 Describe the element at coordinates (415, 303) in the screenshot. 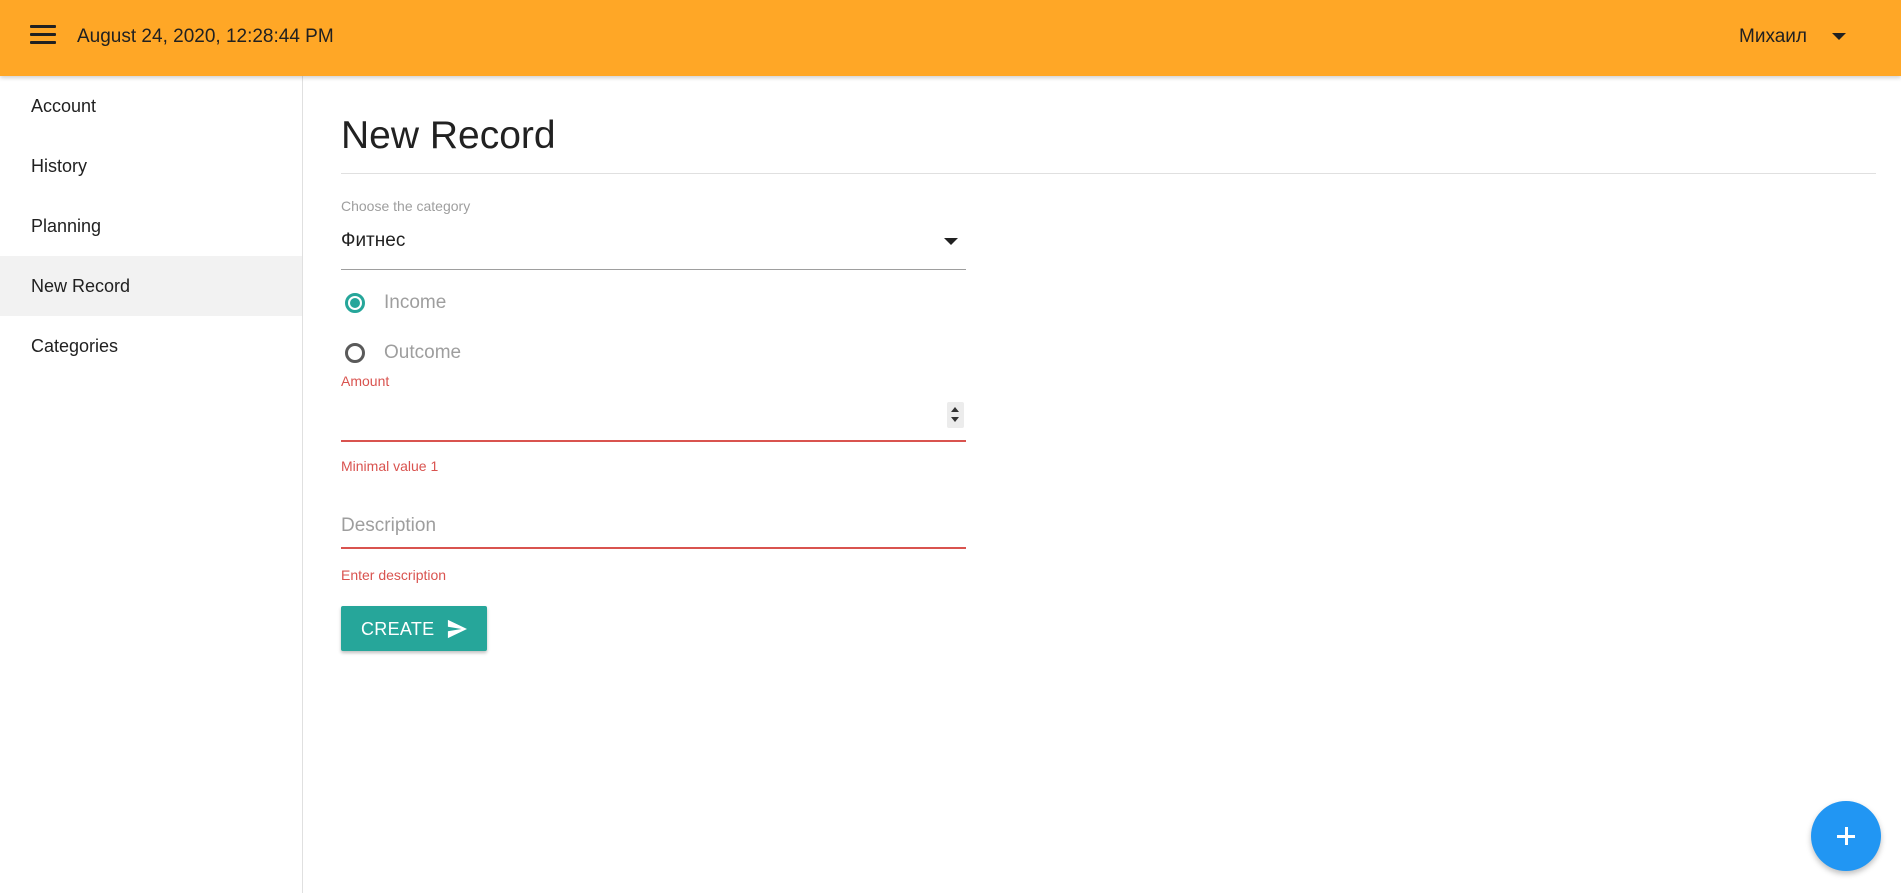

I see `income-radio-label: Income` at that location.